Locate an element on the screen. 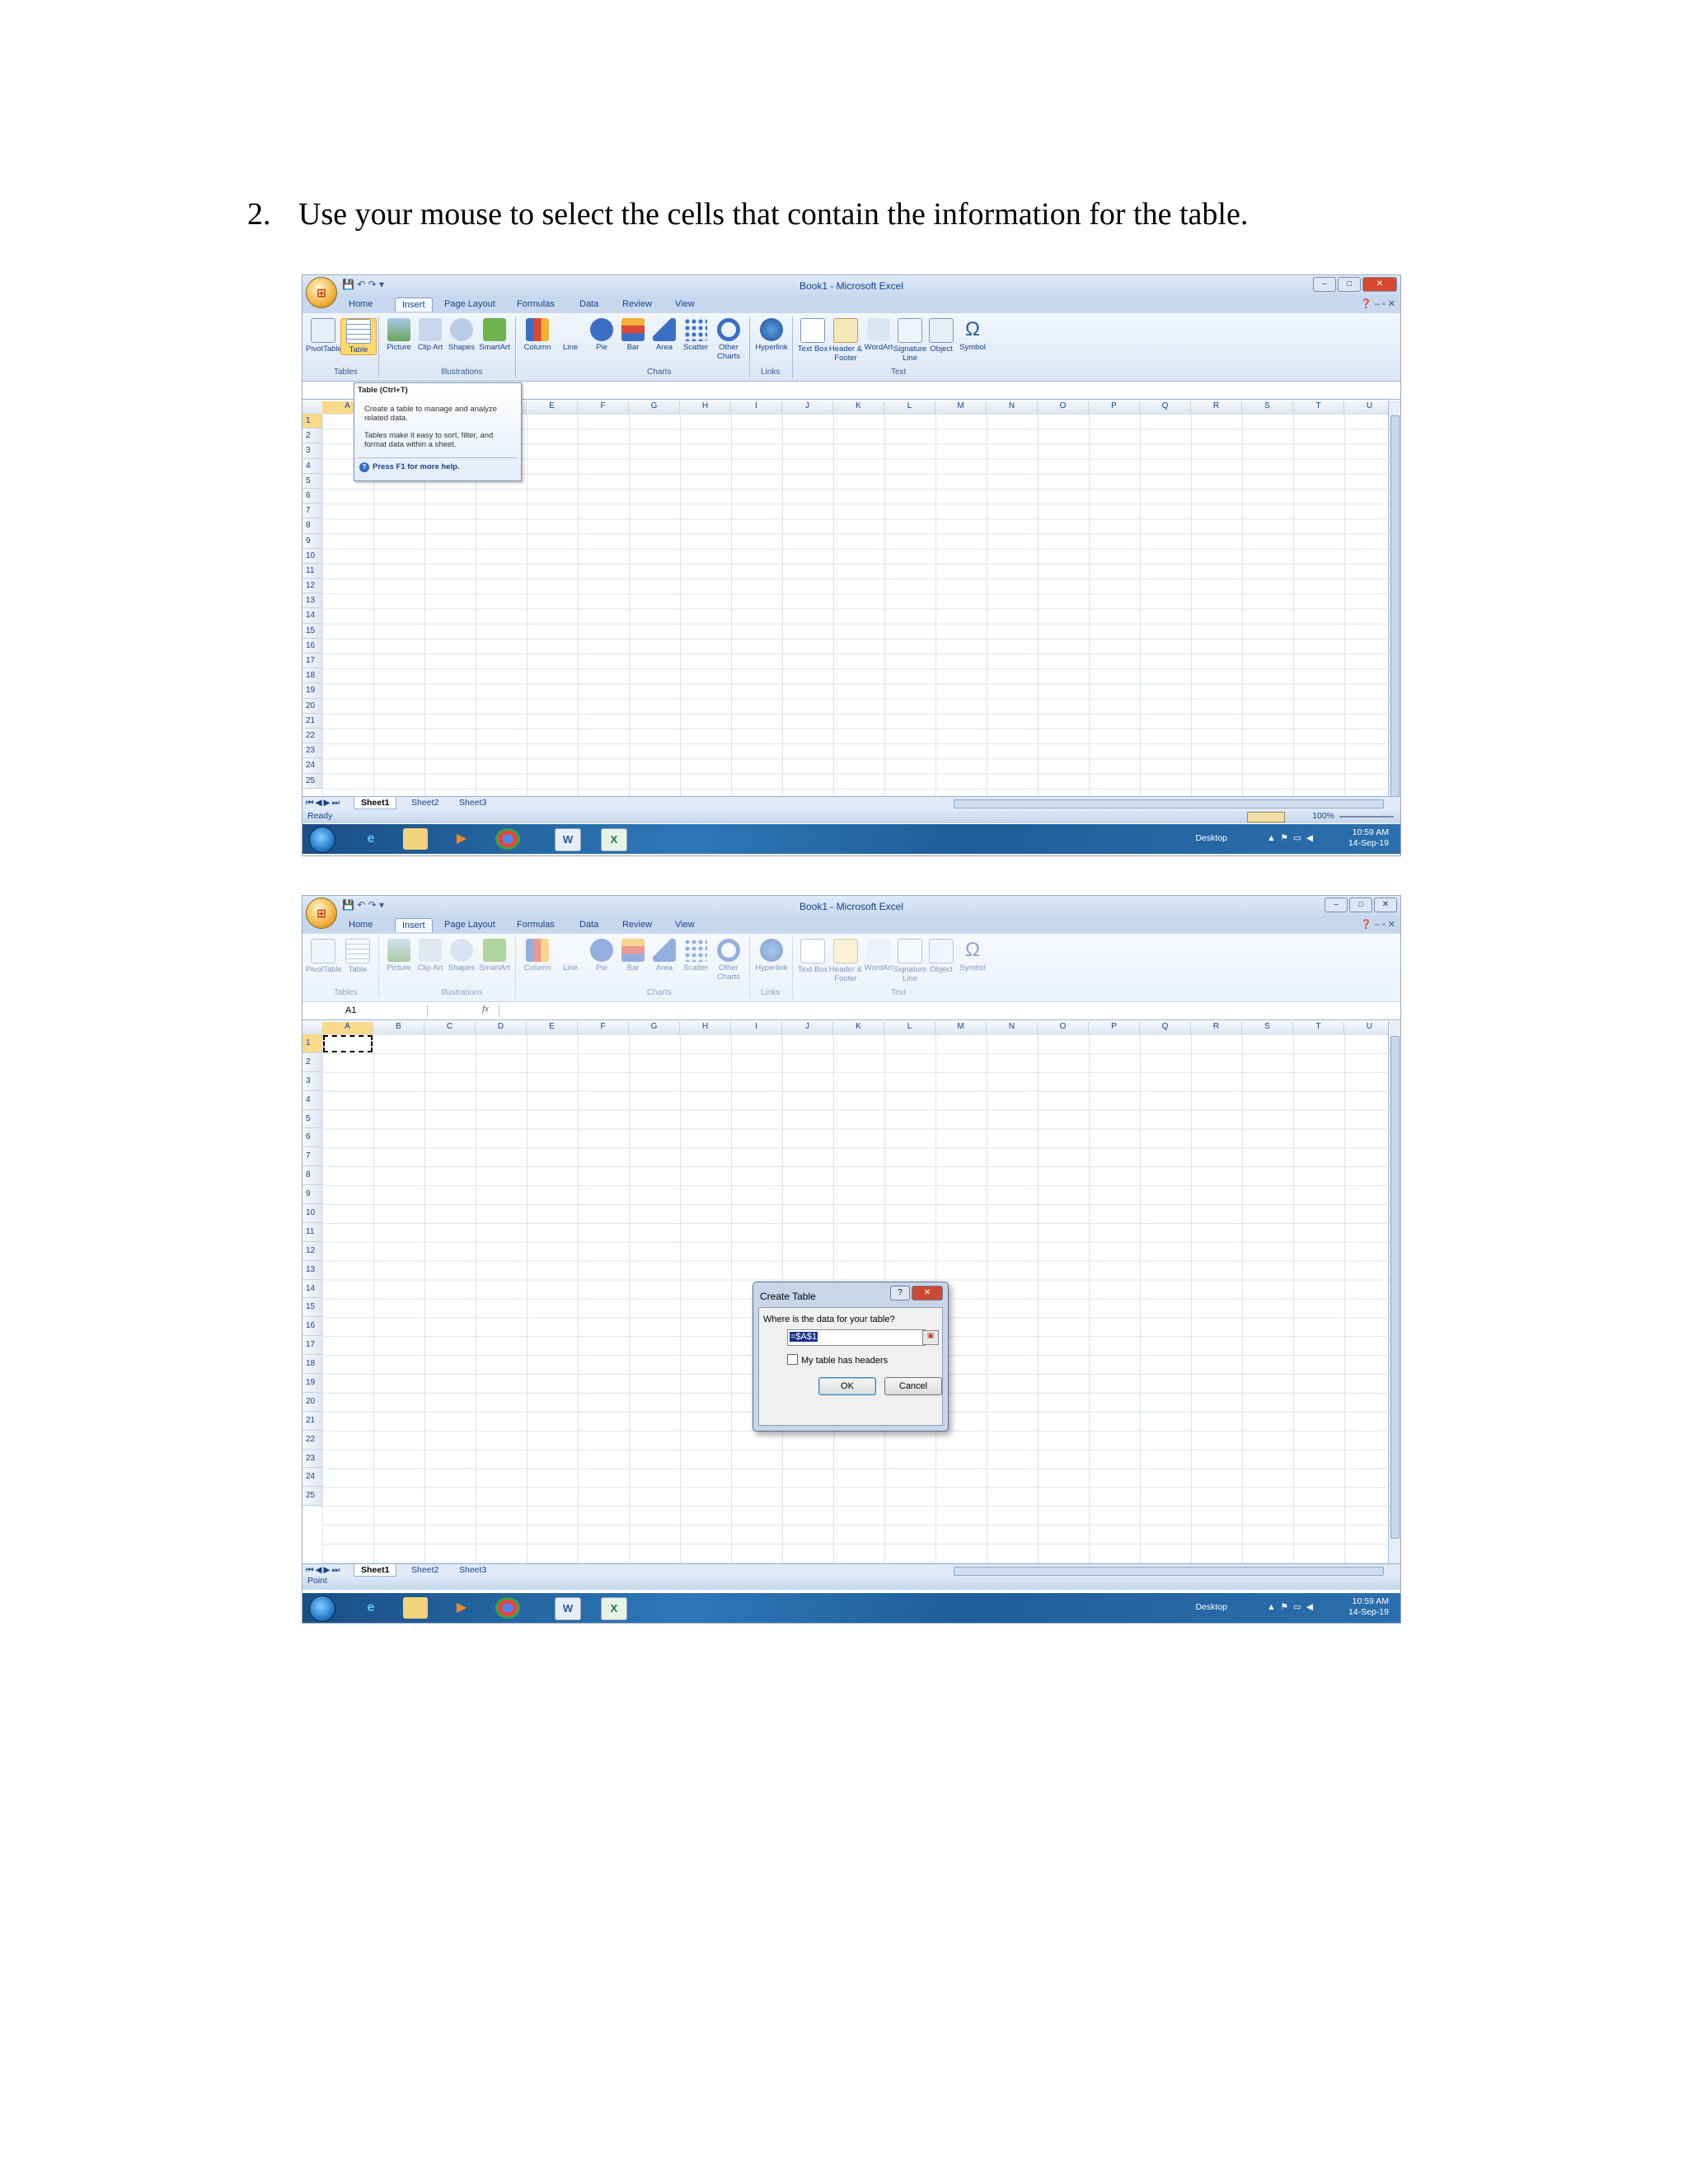  column-chart-button: Column is located at coordinates (537, 335).